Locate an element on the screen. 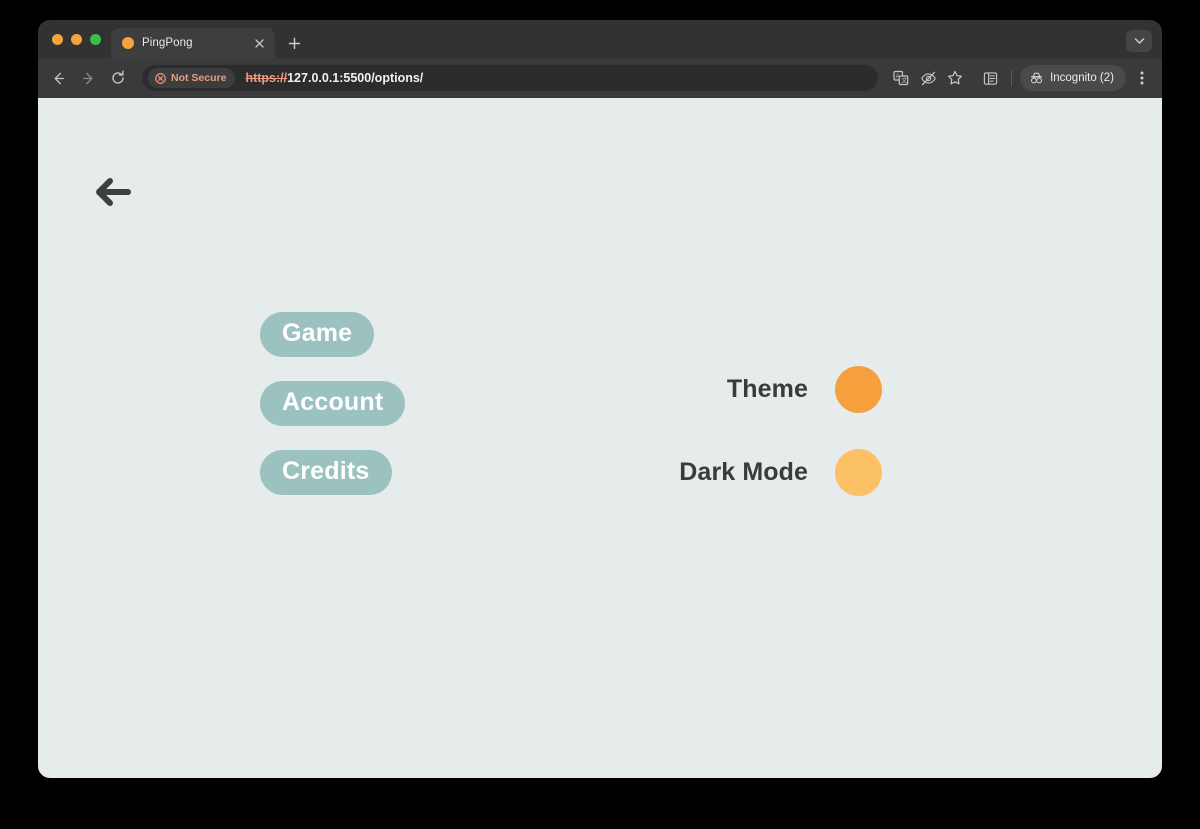 The image size is (1200, 829). not-secure-icon is located at coordinates (160, 78).